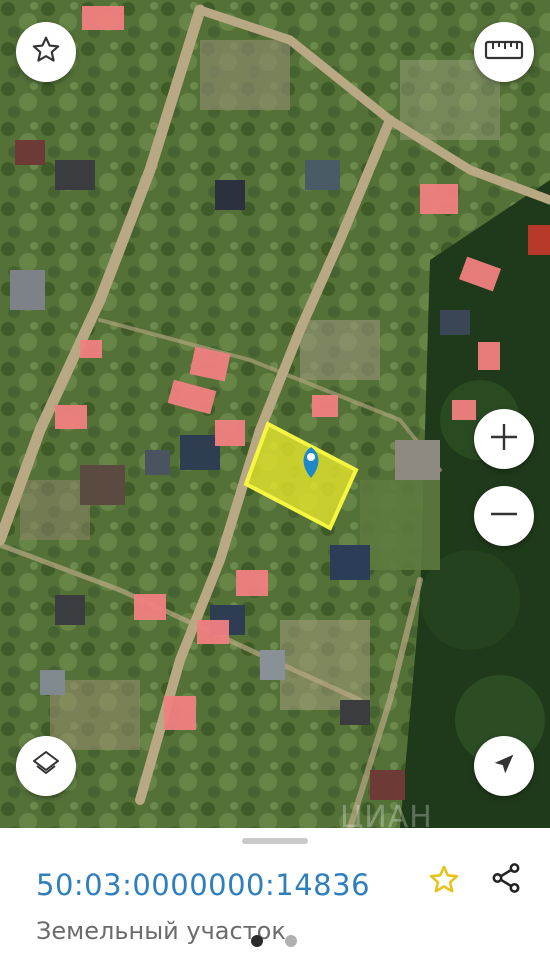 Image resolution: width=550 pixels, height=960 pixels. I want to click on watermark: ЦИАН, so click(386, 814).